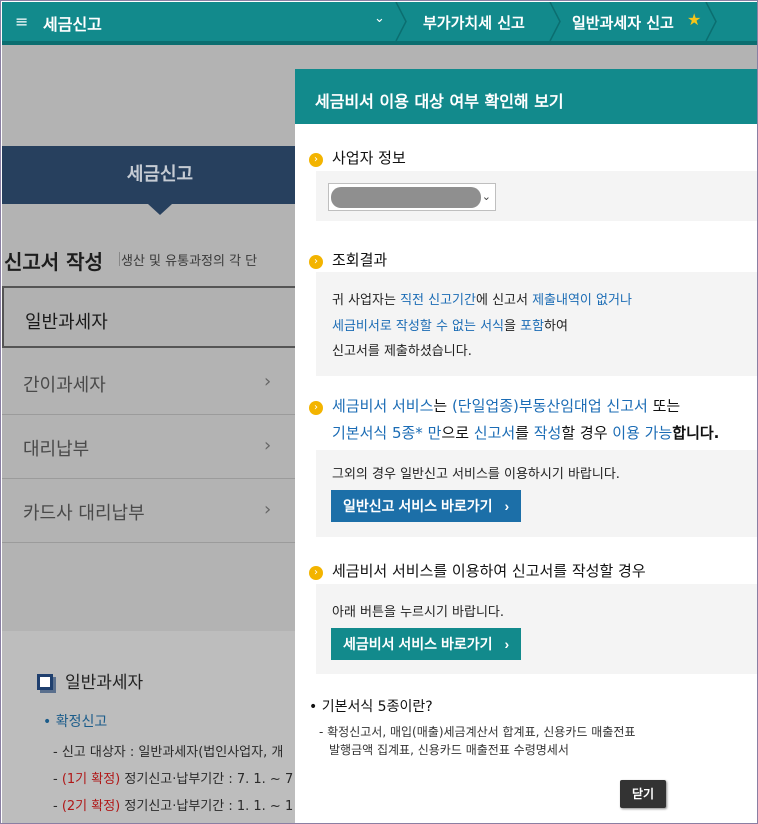 This screenshot has height=824, width=758. I want to click on general-service-text: 그외의 경우 일반신고 서비스를 이용하시기 바랍니다., so click(476, 474).